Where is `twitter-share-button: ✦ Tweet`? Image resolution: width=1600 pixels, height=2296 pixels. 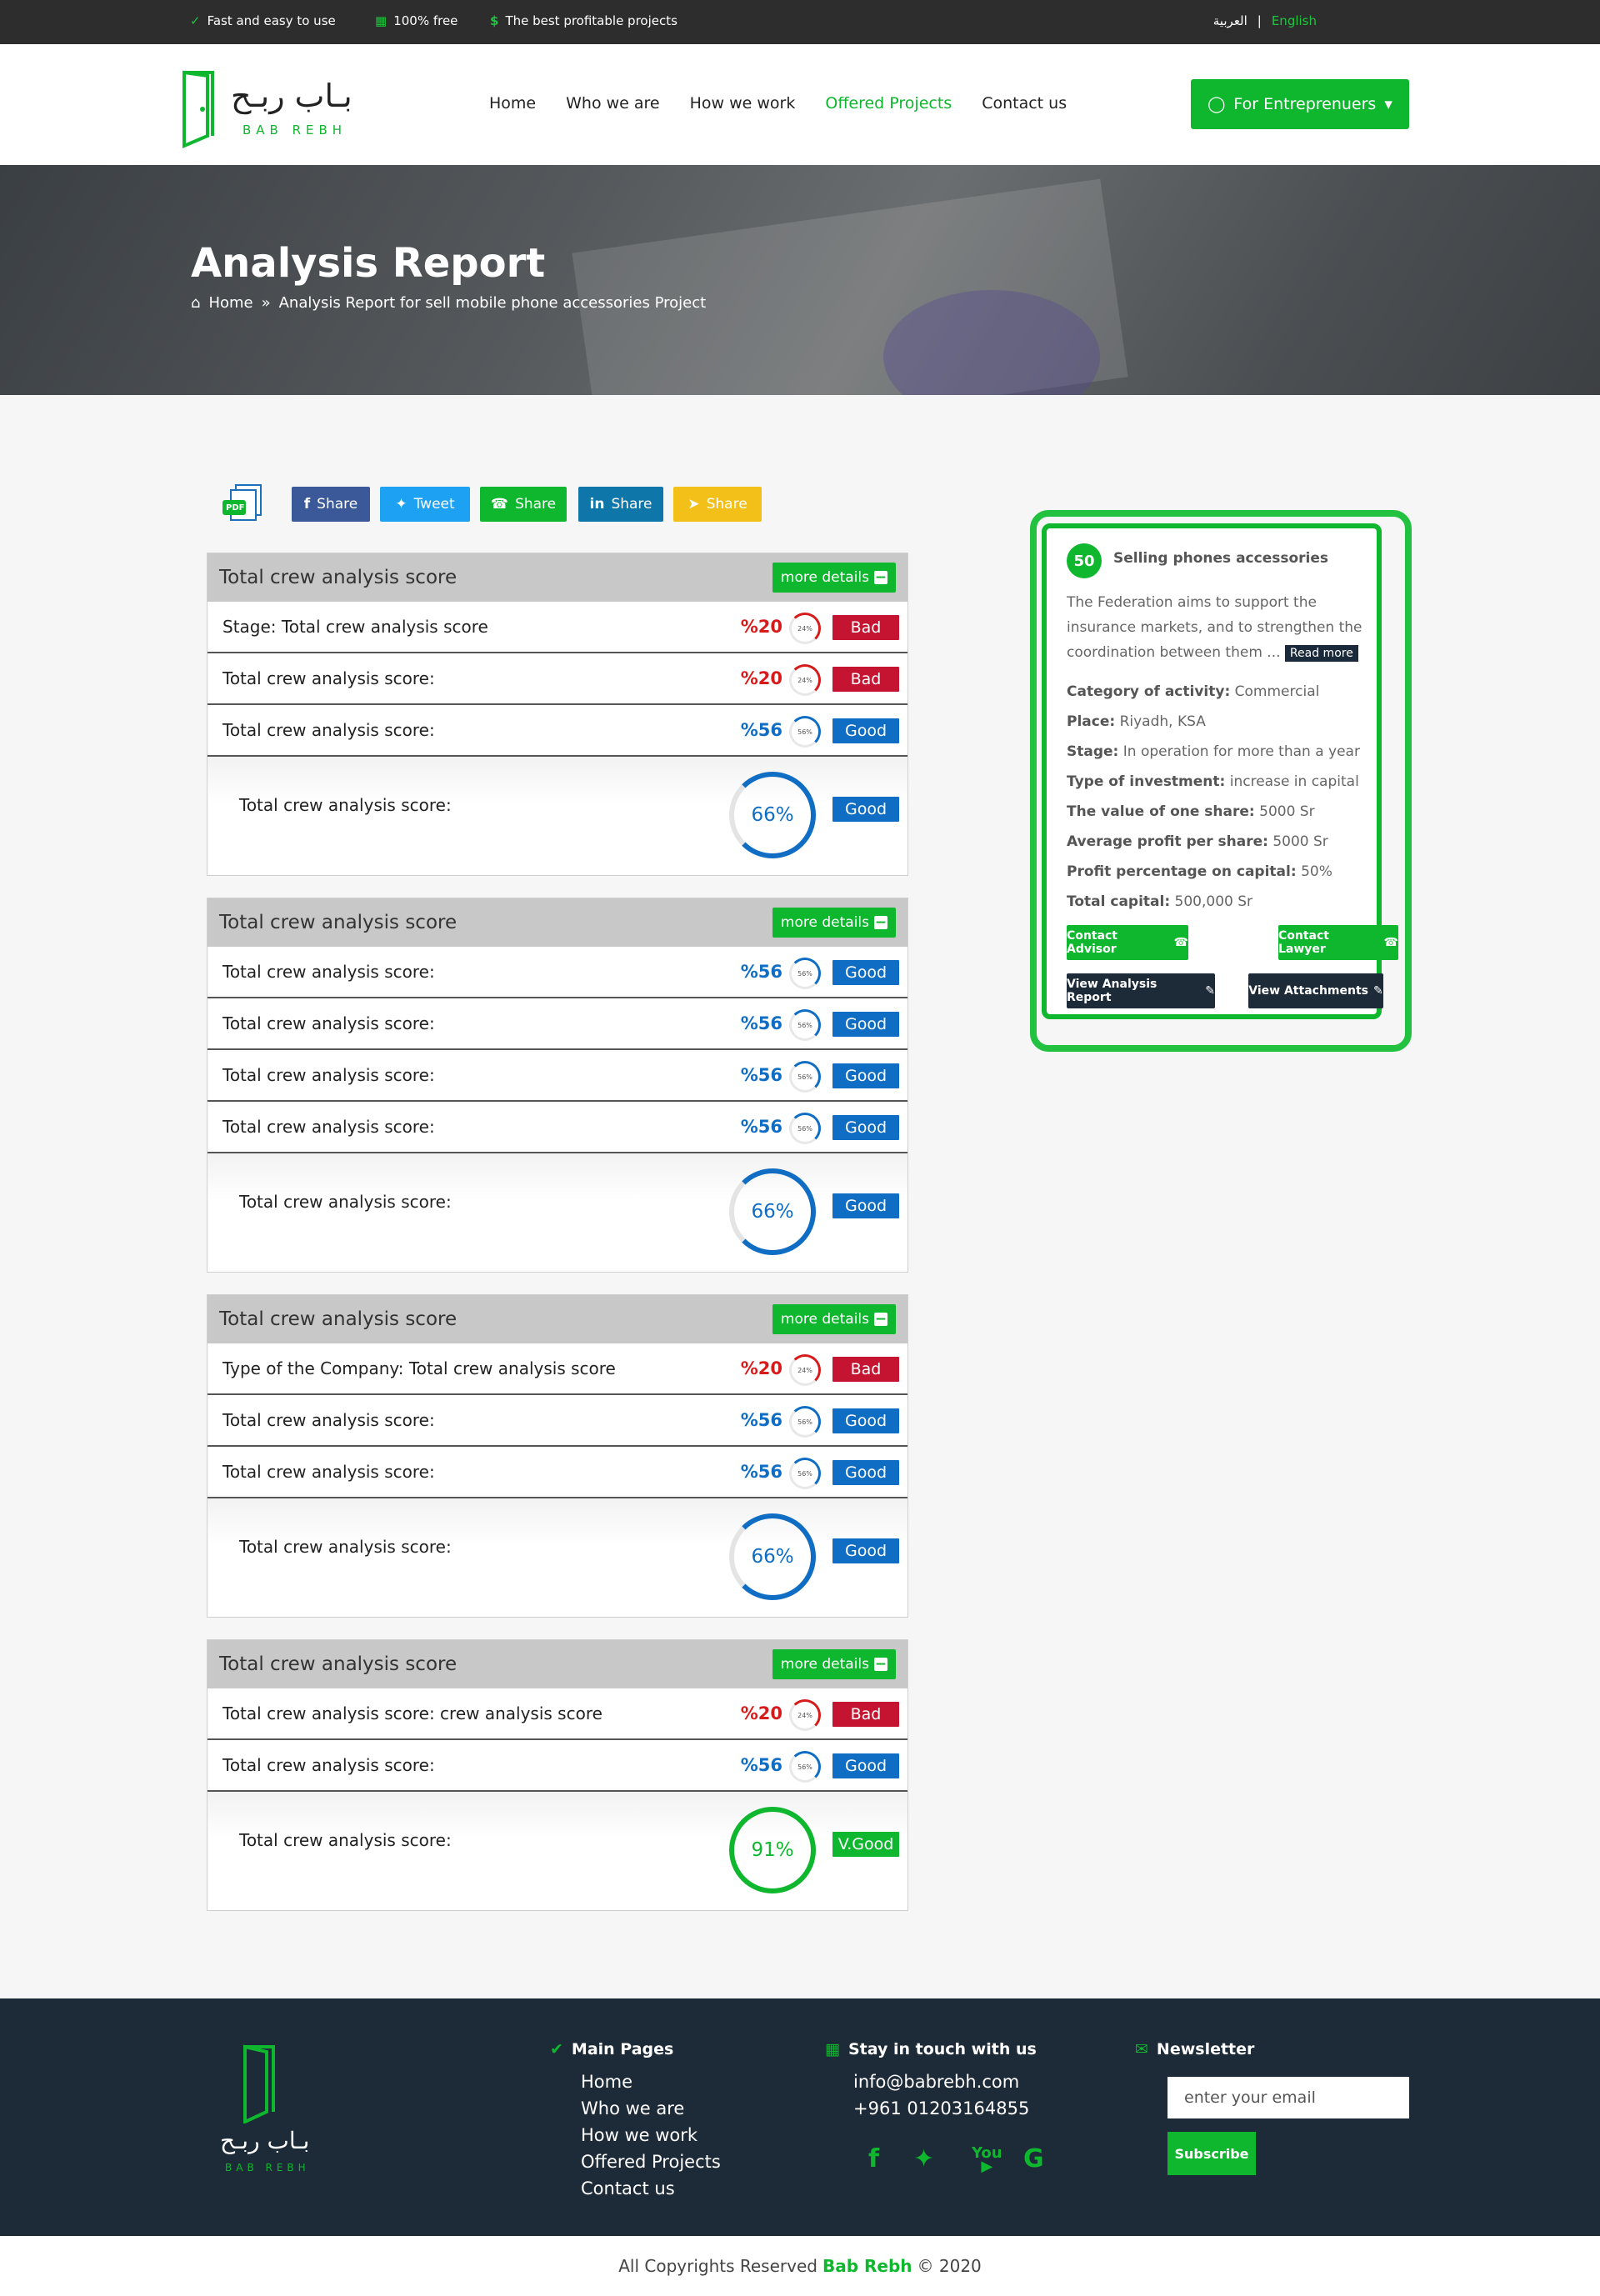 twitter-share-button: ✦ Tweet is located at coordinates (425, 504).